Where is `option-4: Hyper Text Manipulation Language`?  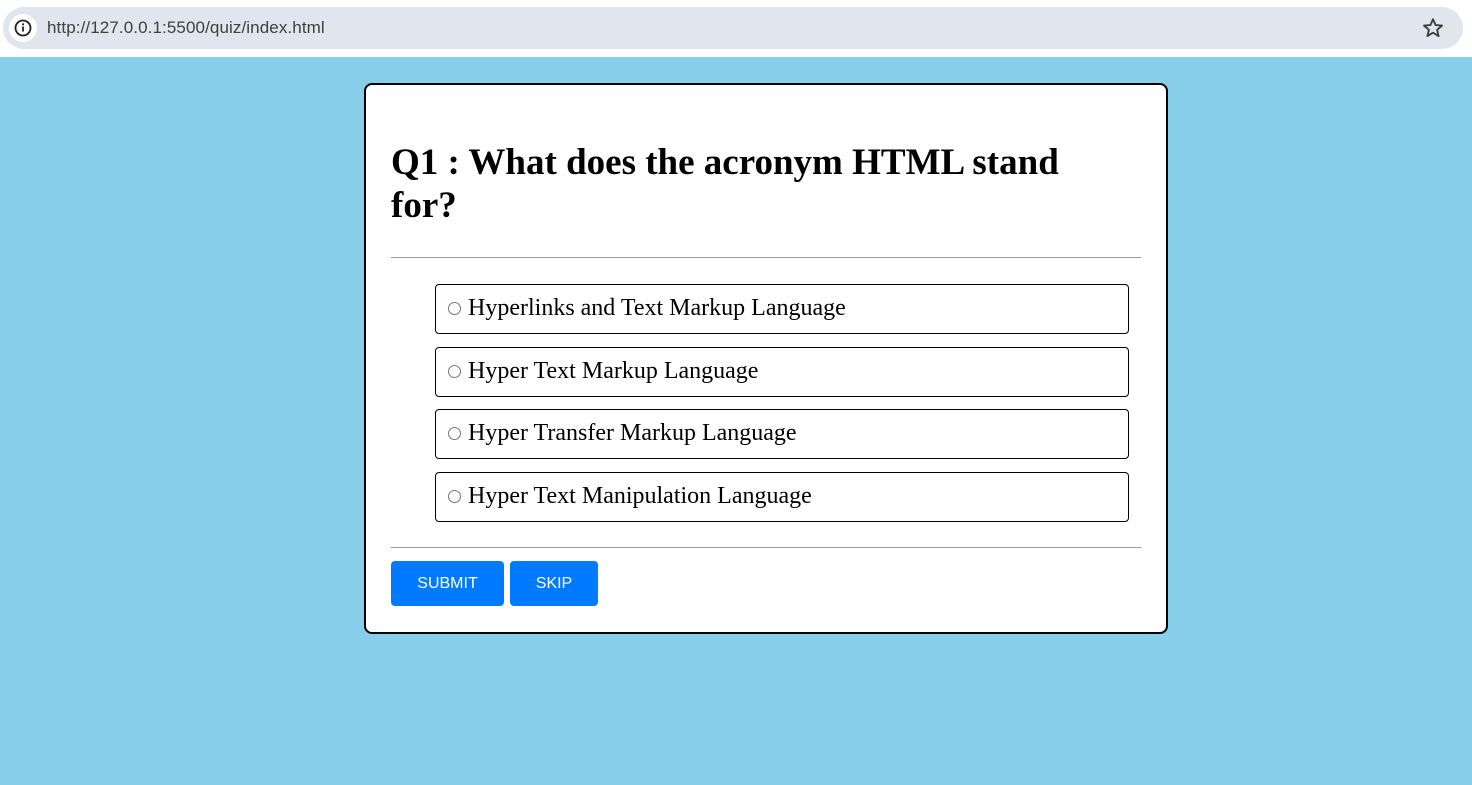 option-4: Hyper Text Manipulation Language is located at coordinates (782, 497).